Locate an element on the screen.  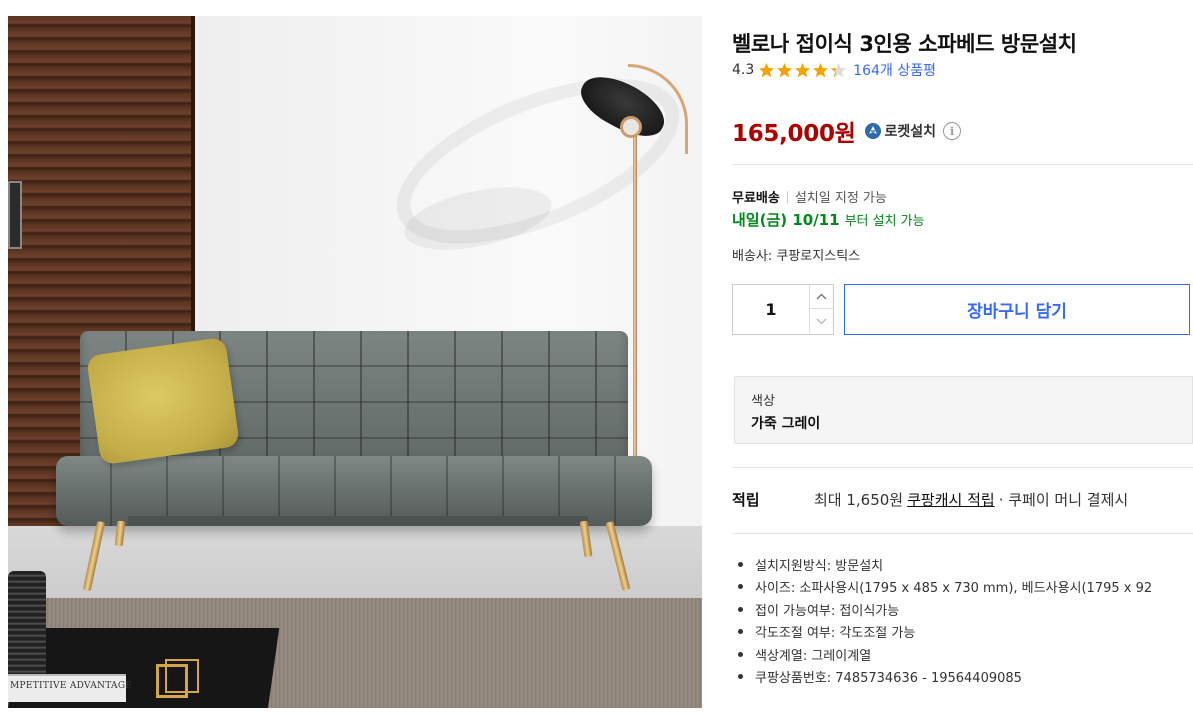
rocket-install-badge: 로켓설치 is located at coordinates (900, 131).